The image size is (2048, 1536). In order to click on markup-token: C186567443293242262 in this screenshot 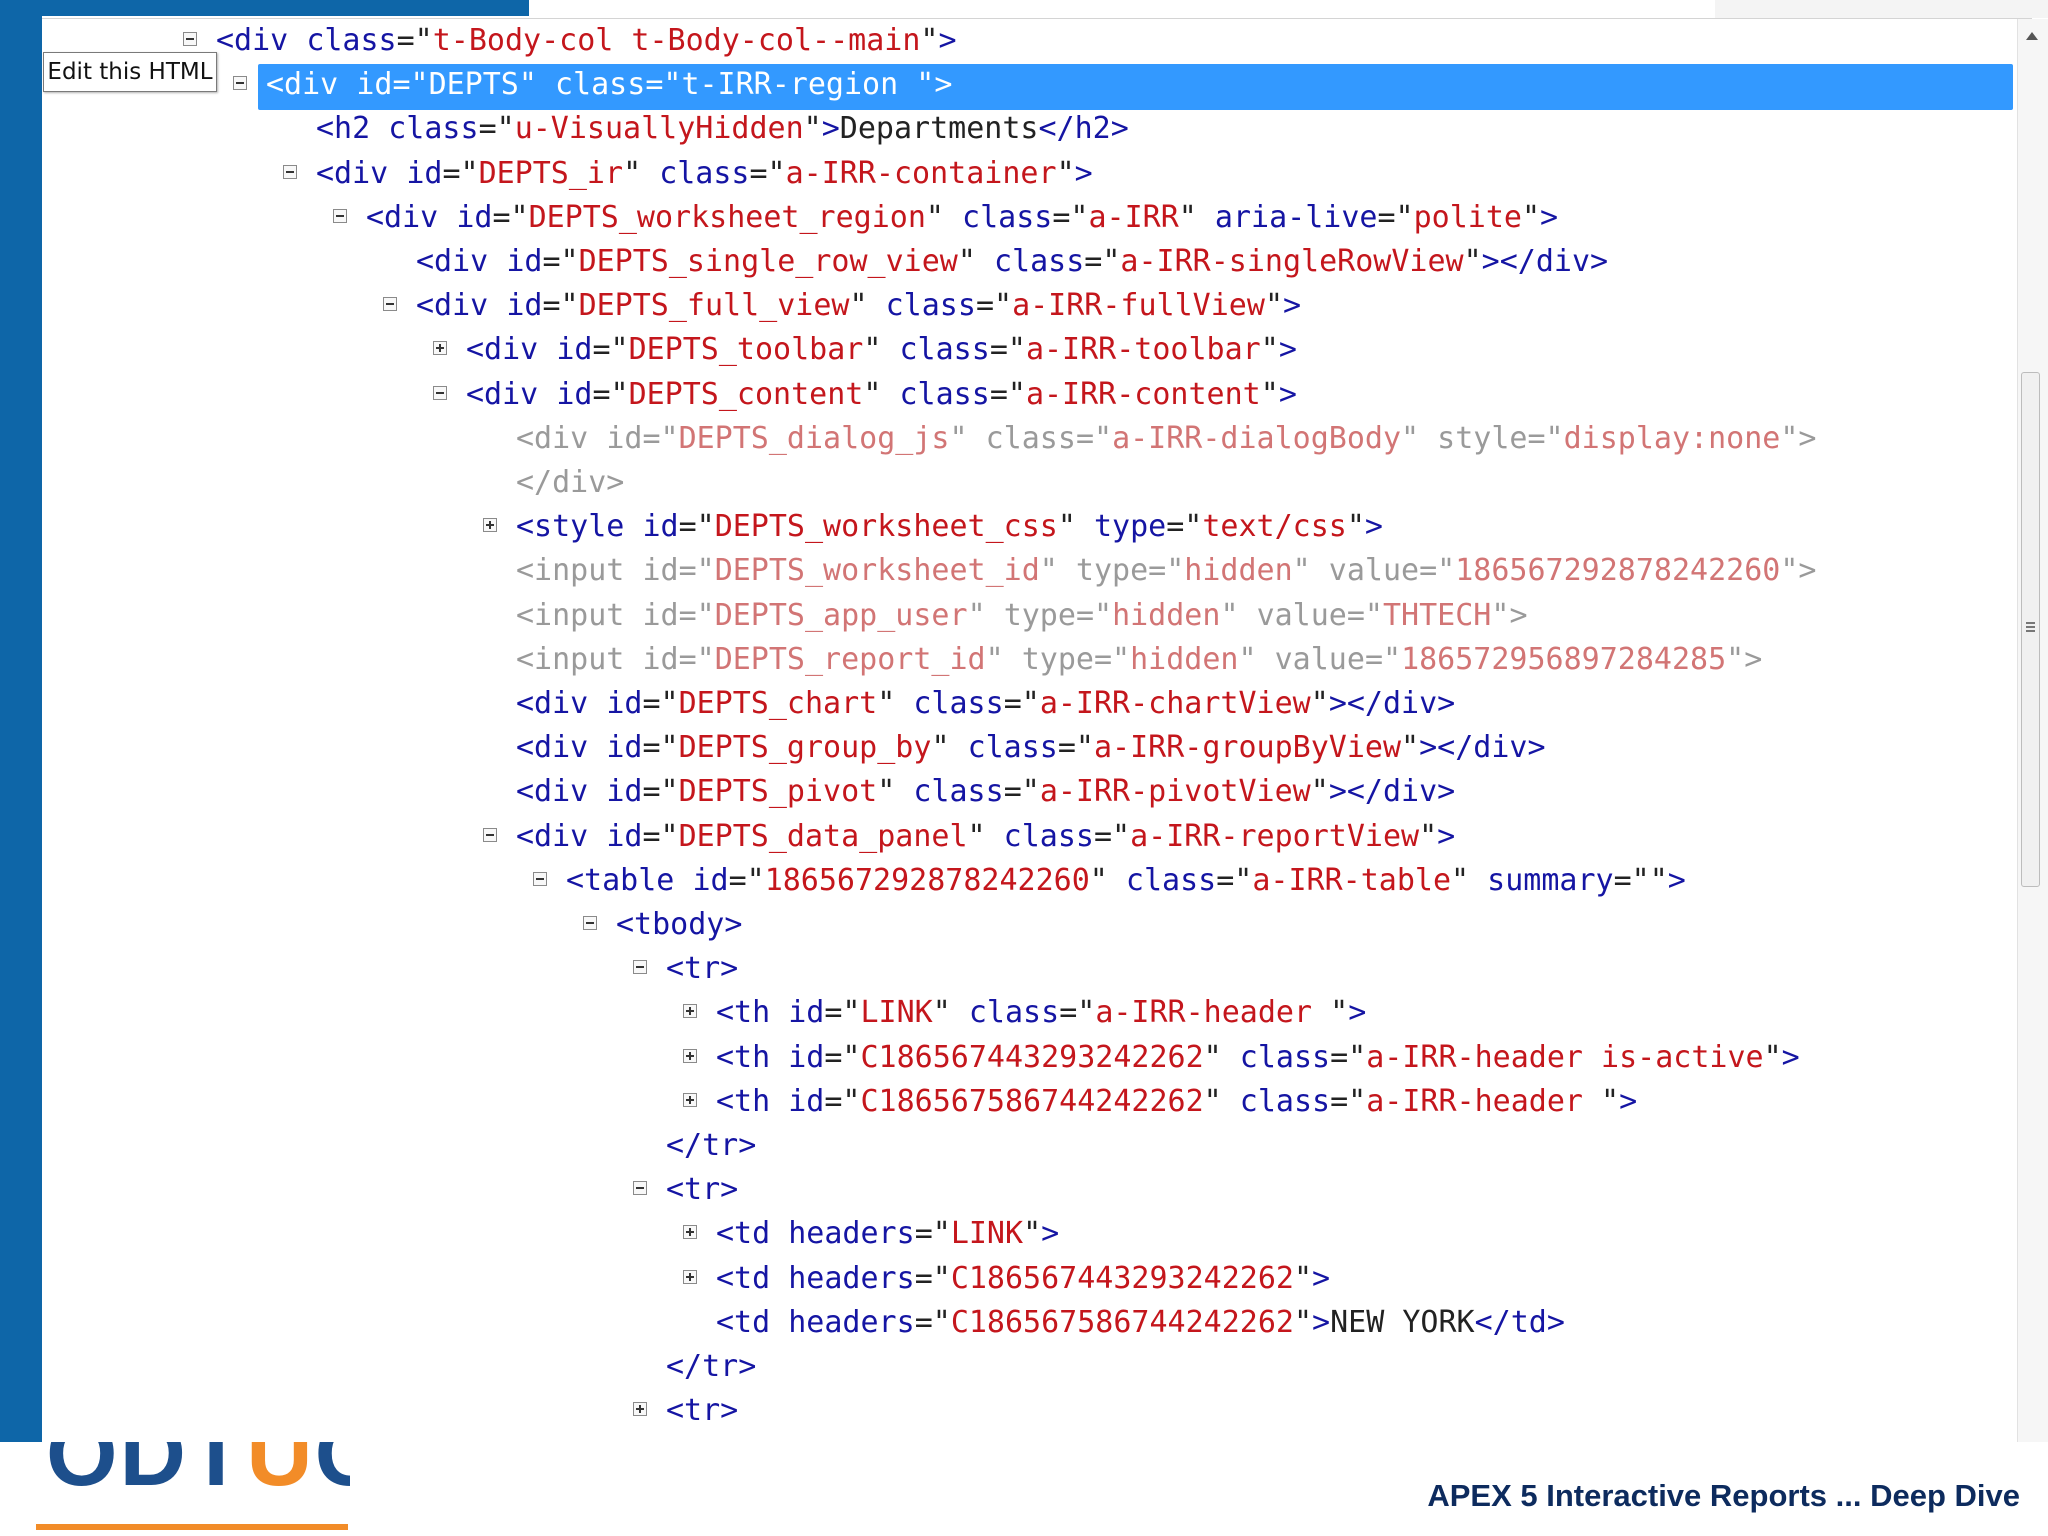, I will do `click(1032, 1057)`.